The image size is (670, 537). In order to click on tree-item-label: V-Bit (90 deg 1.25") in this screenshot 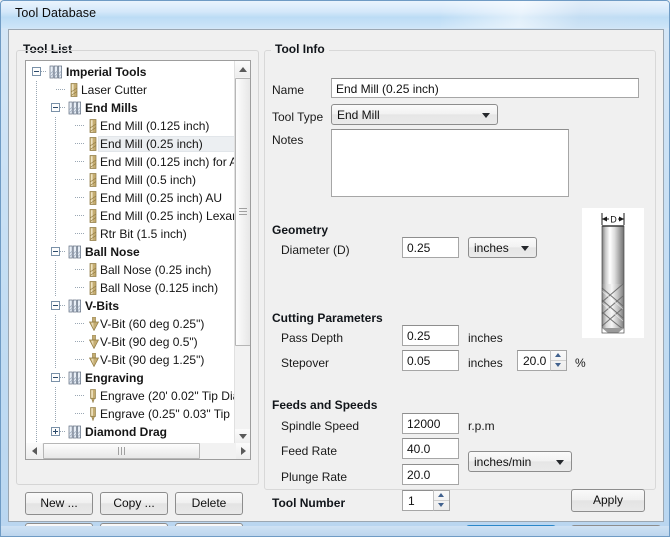, I will do `click(152, 360)`.